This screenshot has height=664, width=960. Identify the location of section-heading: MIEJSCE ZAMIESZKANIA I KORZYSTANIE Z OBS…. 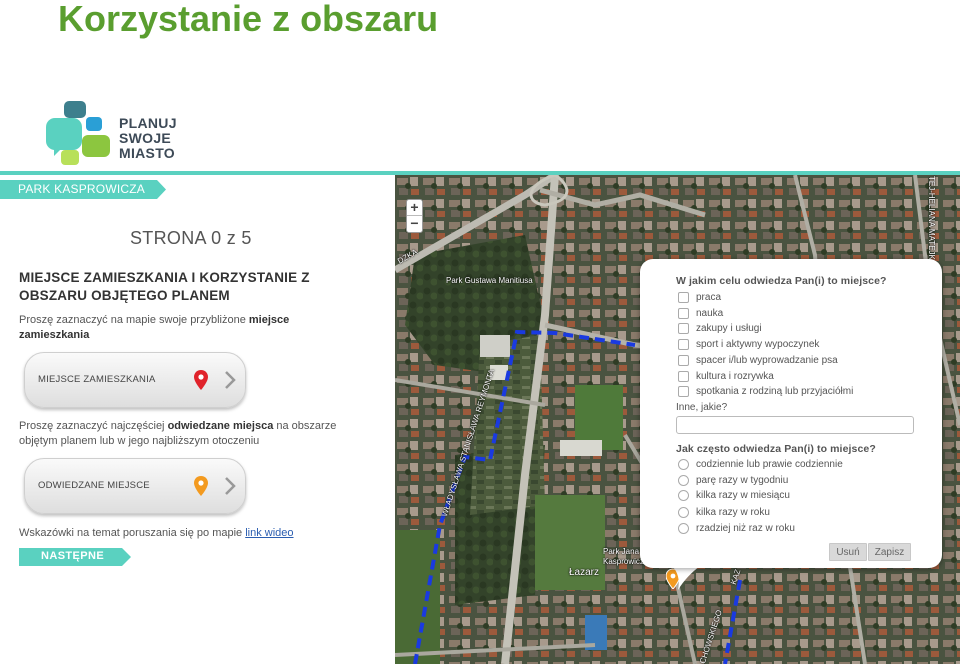
(164, 286).